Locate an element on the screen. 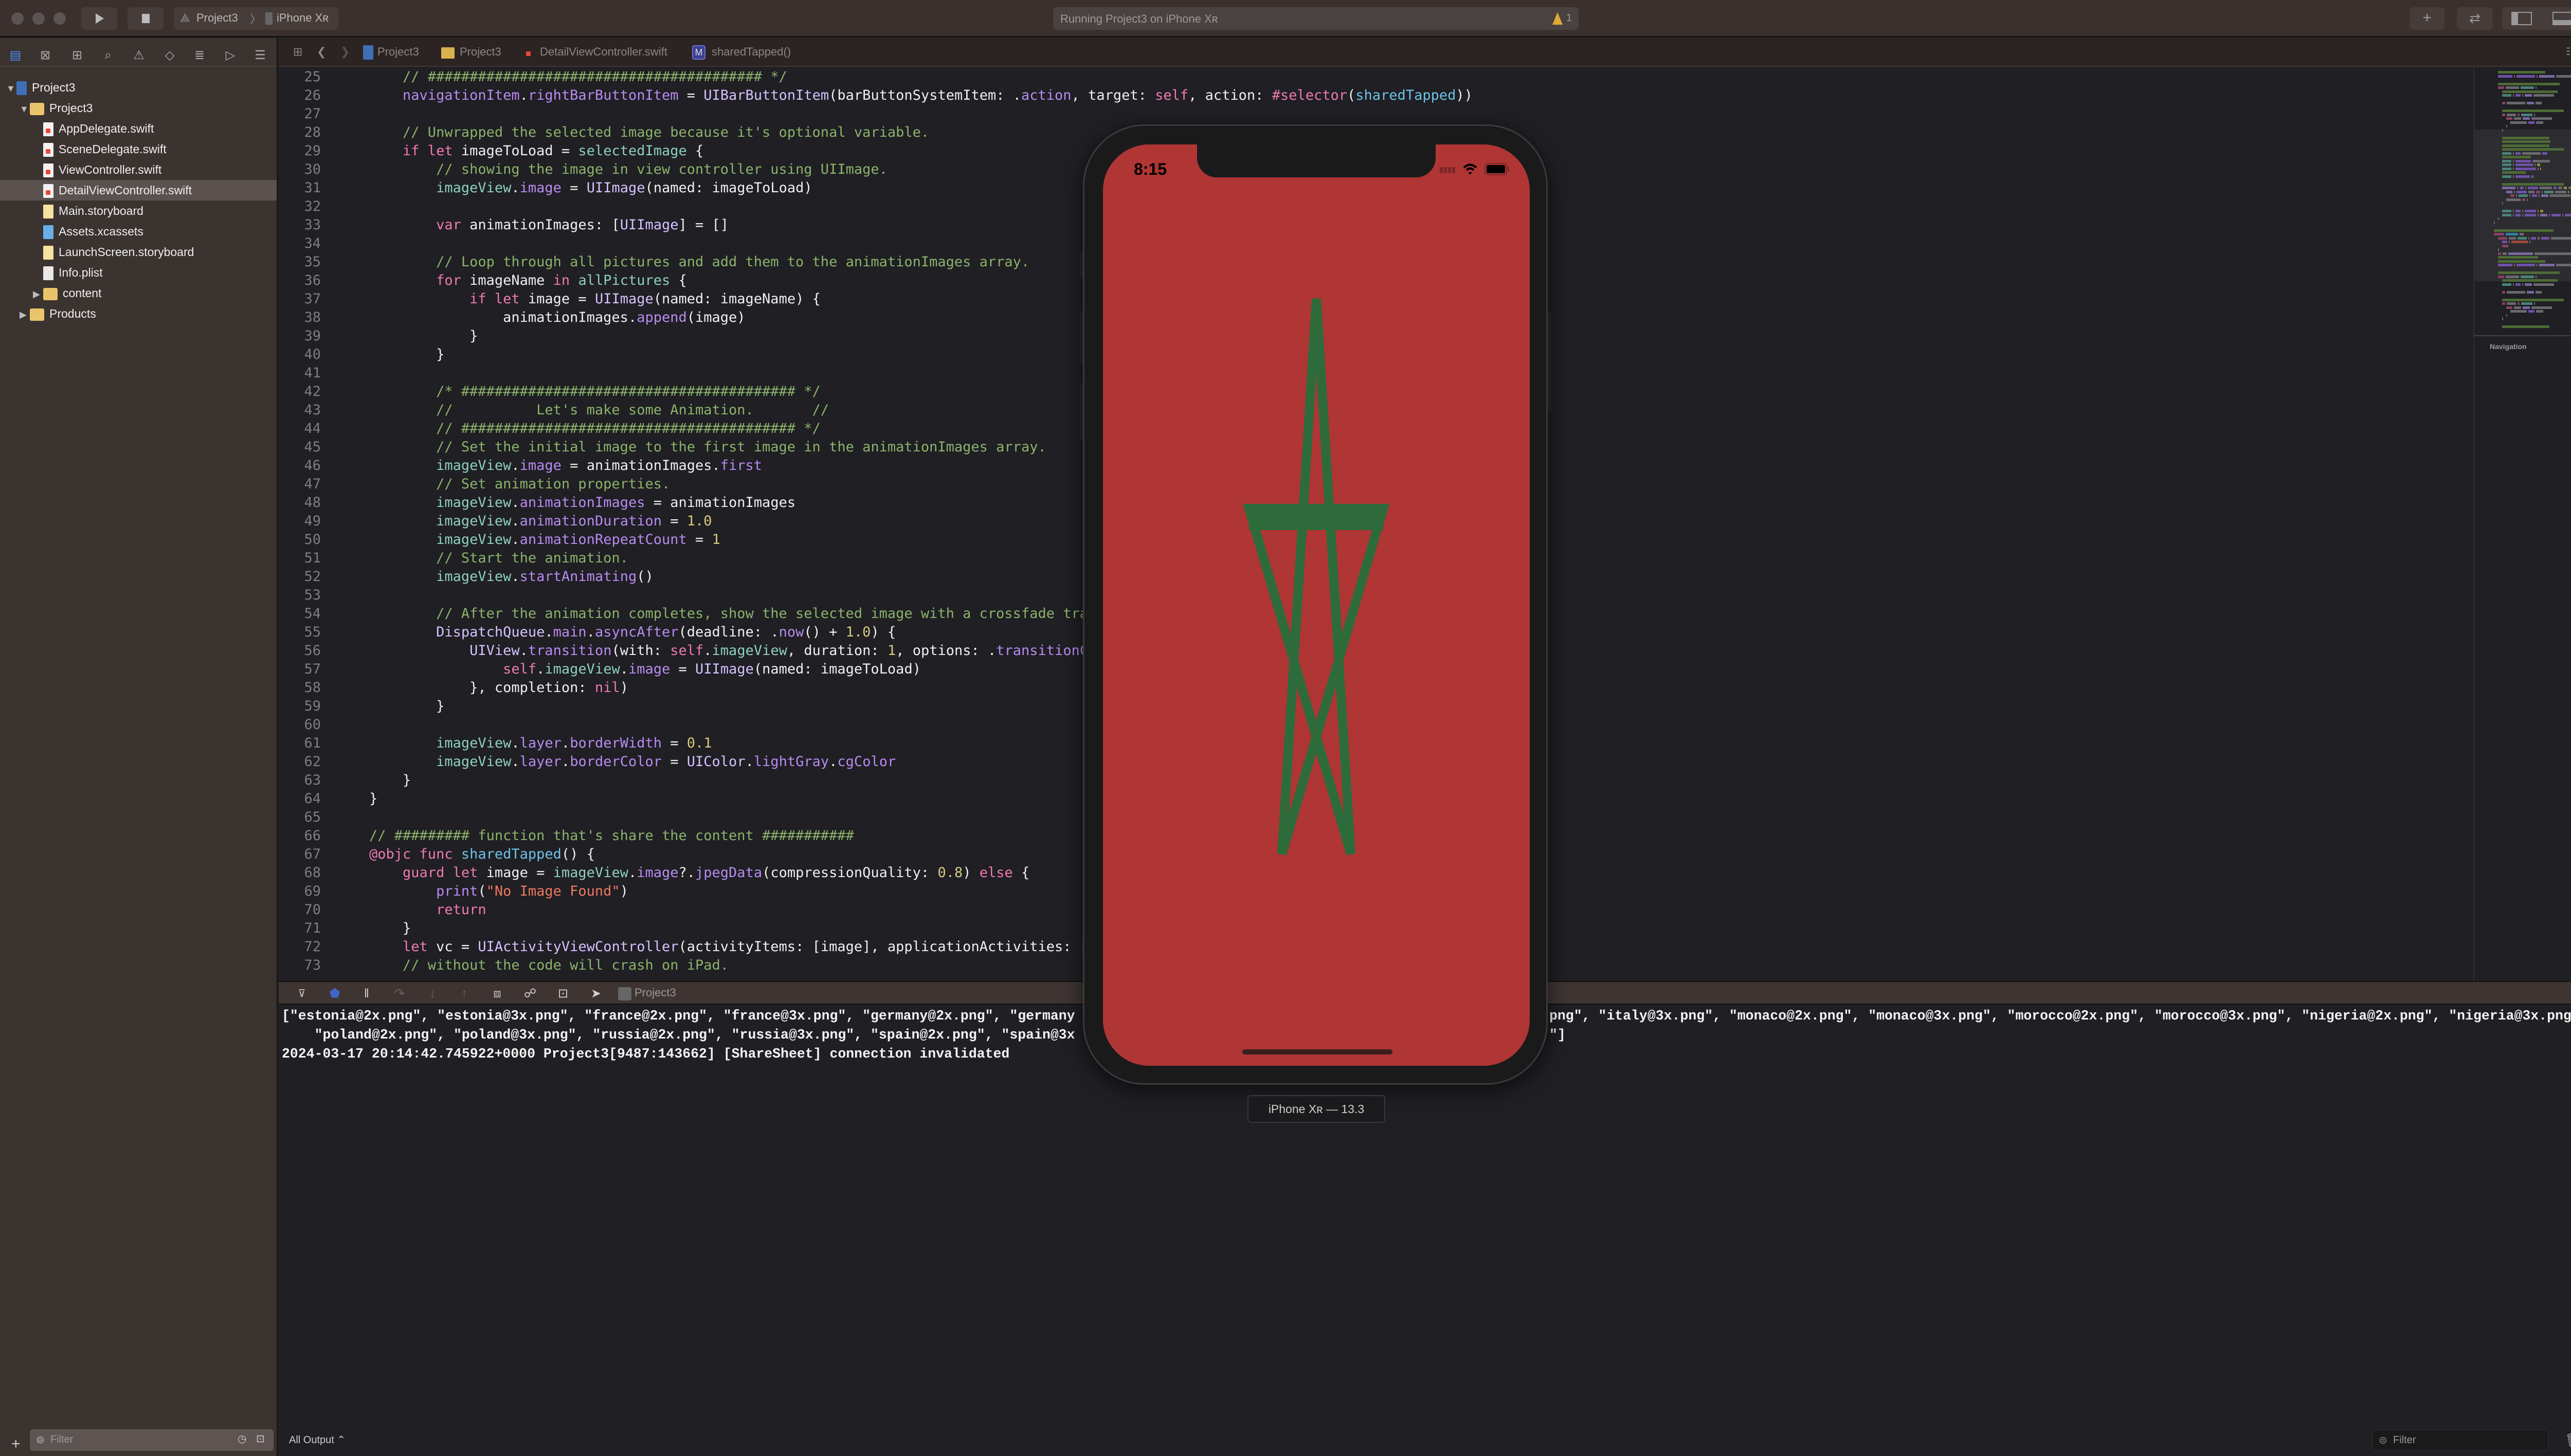 Image resolution: width=2571 pixels, height=1456 pixels. view-hierarchy-icon: ⧈ is located at coordinates (497, 994).